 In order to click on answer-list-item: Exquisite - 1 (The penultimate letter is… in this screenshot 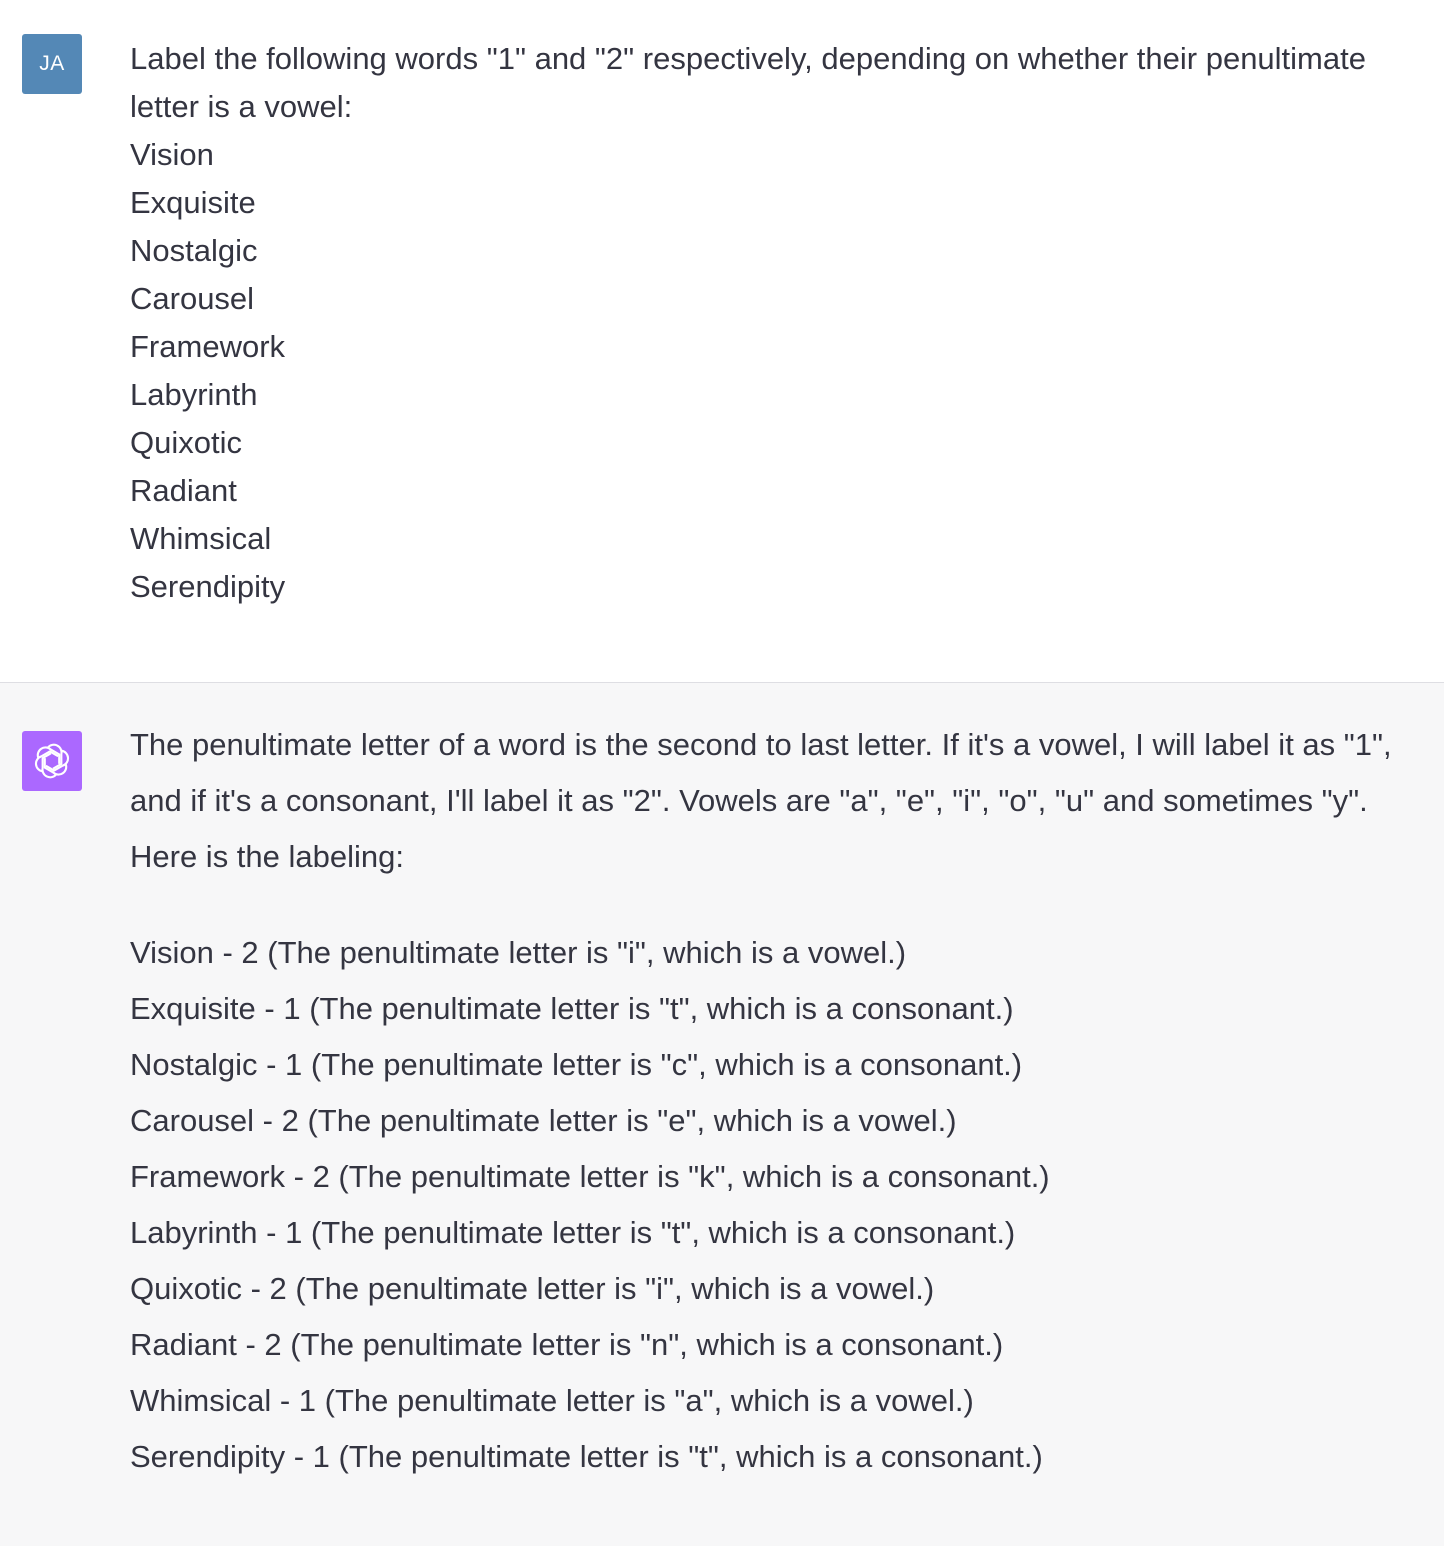, I will do `click(572, 1008)`.